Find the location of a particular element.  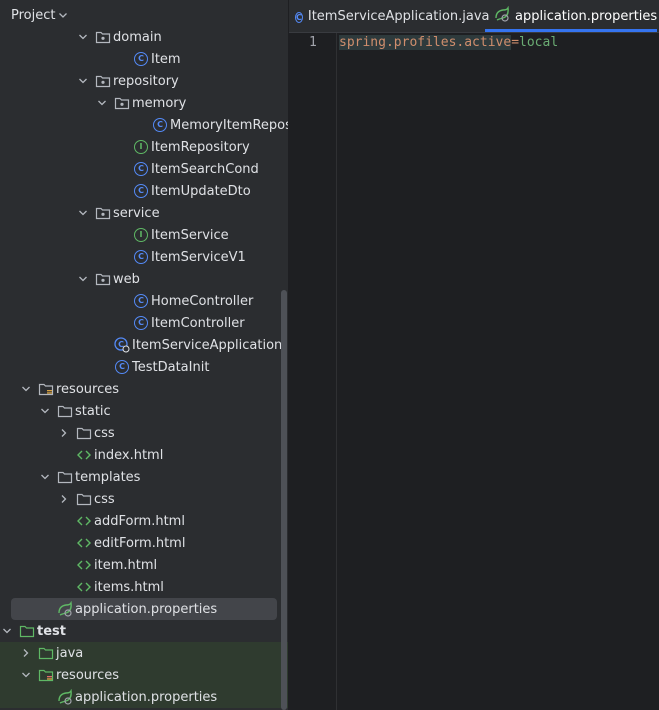

tree-item-label: ItemServiceV1 is located at coordinates (198, 257).